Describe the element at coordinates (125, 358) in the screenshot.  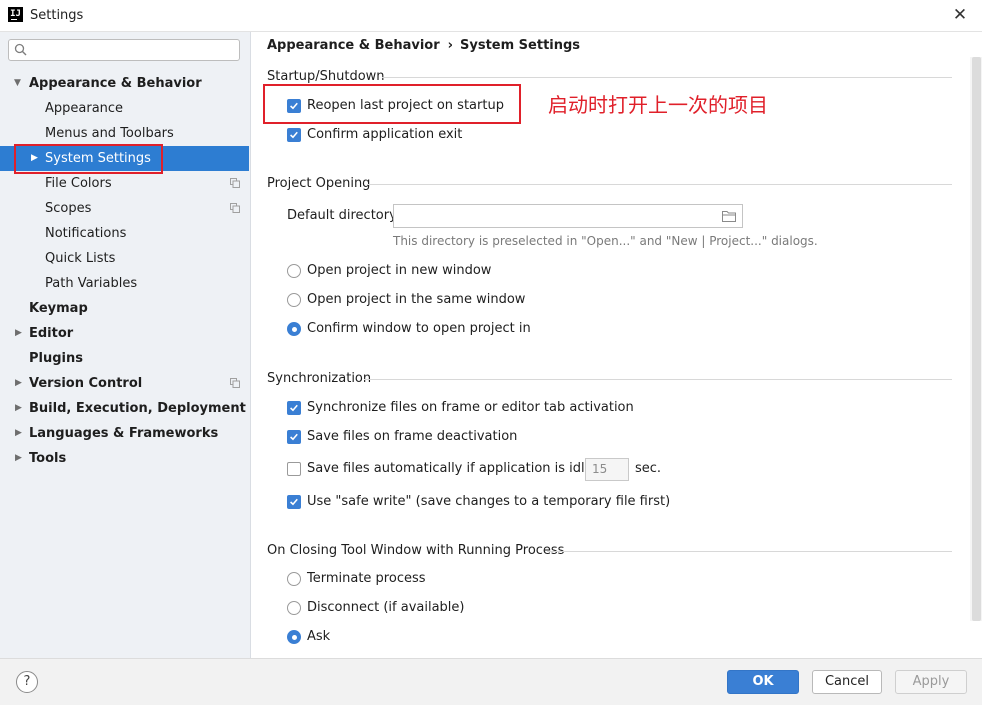
I see `sidebar-item-plugins: Plugins` at that location.